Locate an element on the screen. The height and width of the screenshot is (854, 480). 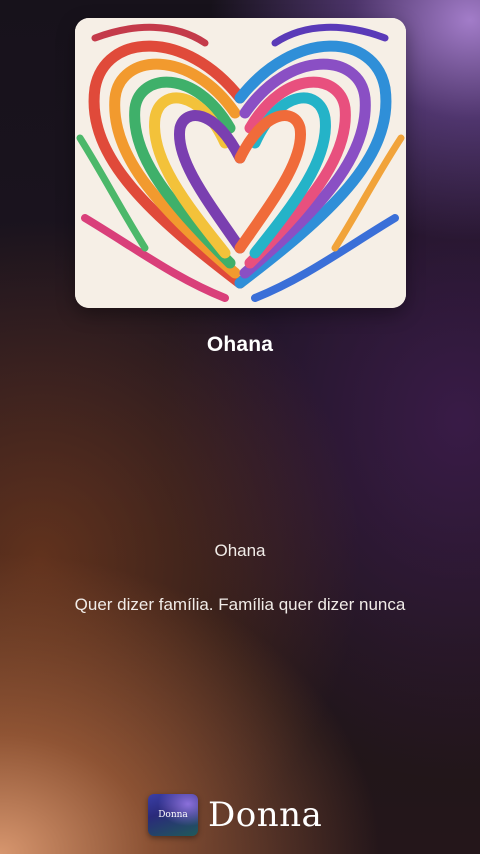
song-title: Ohana is located at coordinates (240, 344).